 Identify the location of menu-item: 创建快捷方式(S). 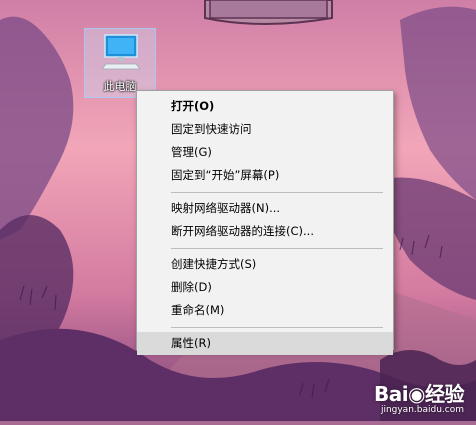
(265, 264).